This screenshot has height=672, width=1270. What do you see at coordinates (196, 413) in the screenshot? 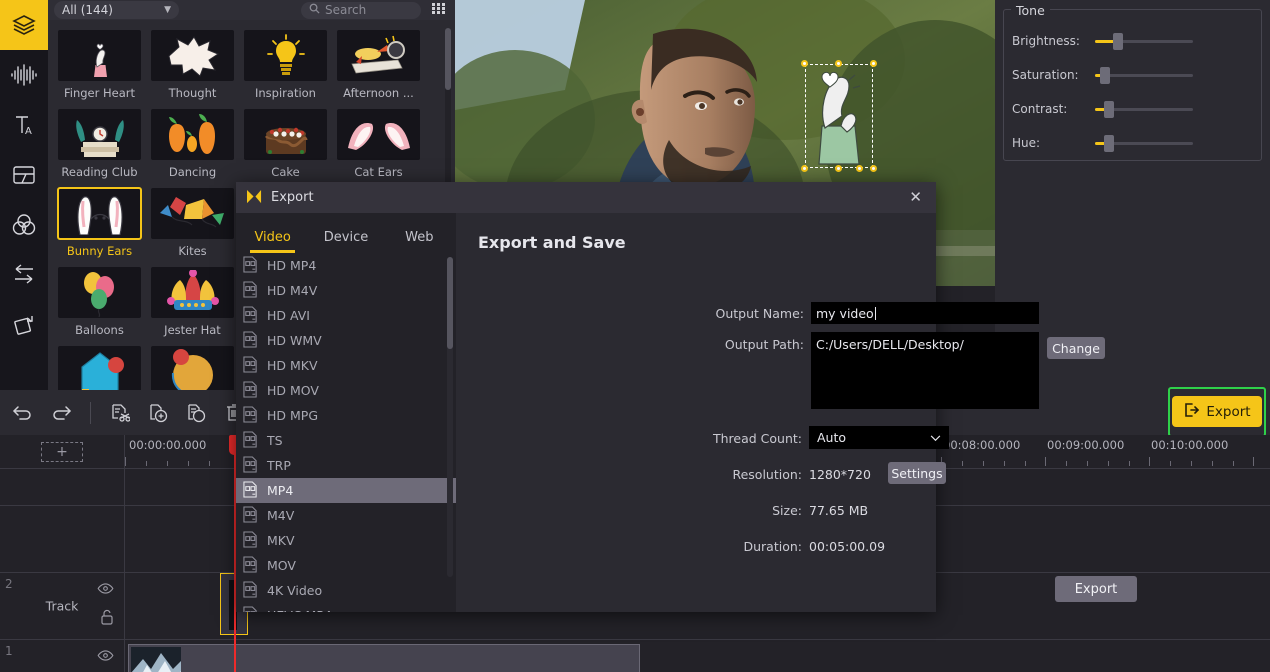
I see `crop-clip-button` at bounding box center [196, 413].